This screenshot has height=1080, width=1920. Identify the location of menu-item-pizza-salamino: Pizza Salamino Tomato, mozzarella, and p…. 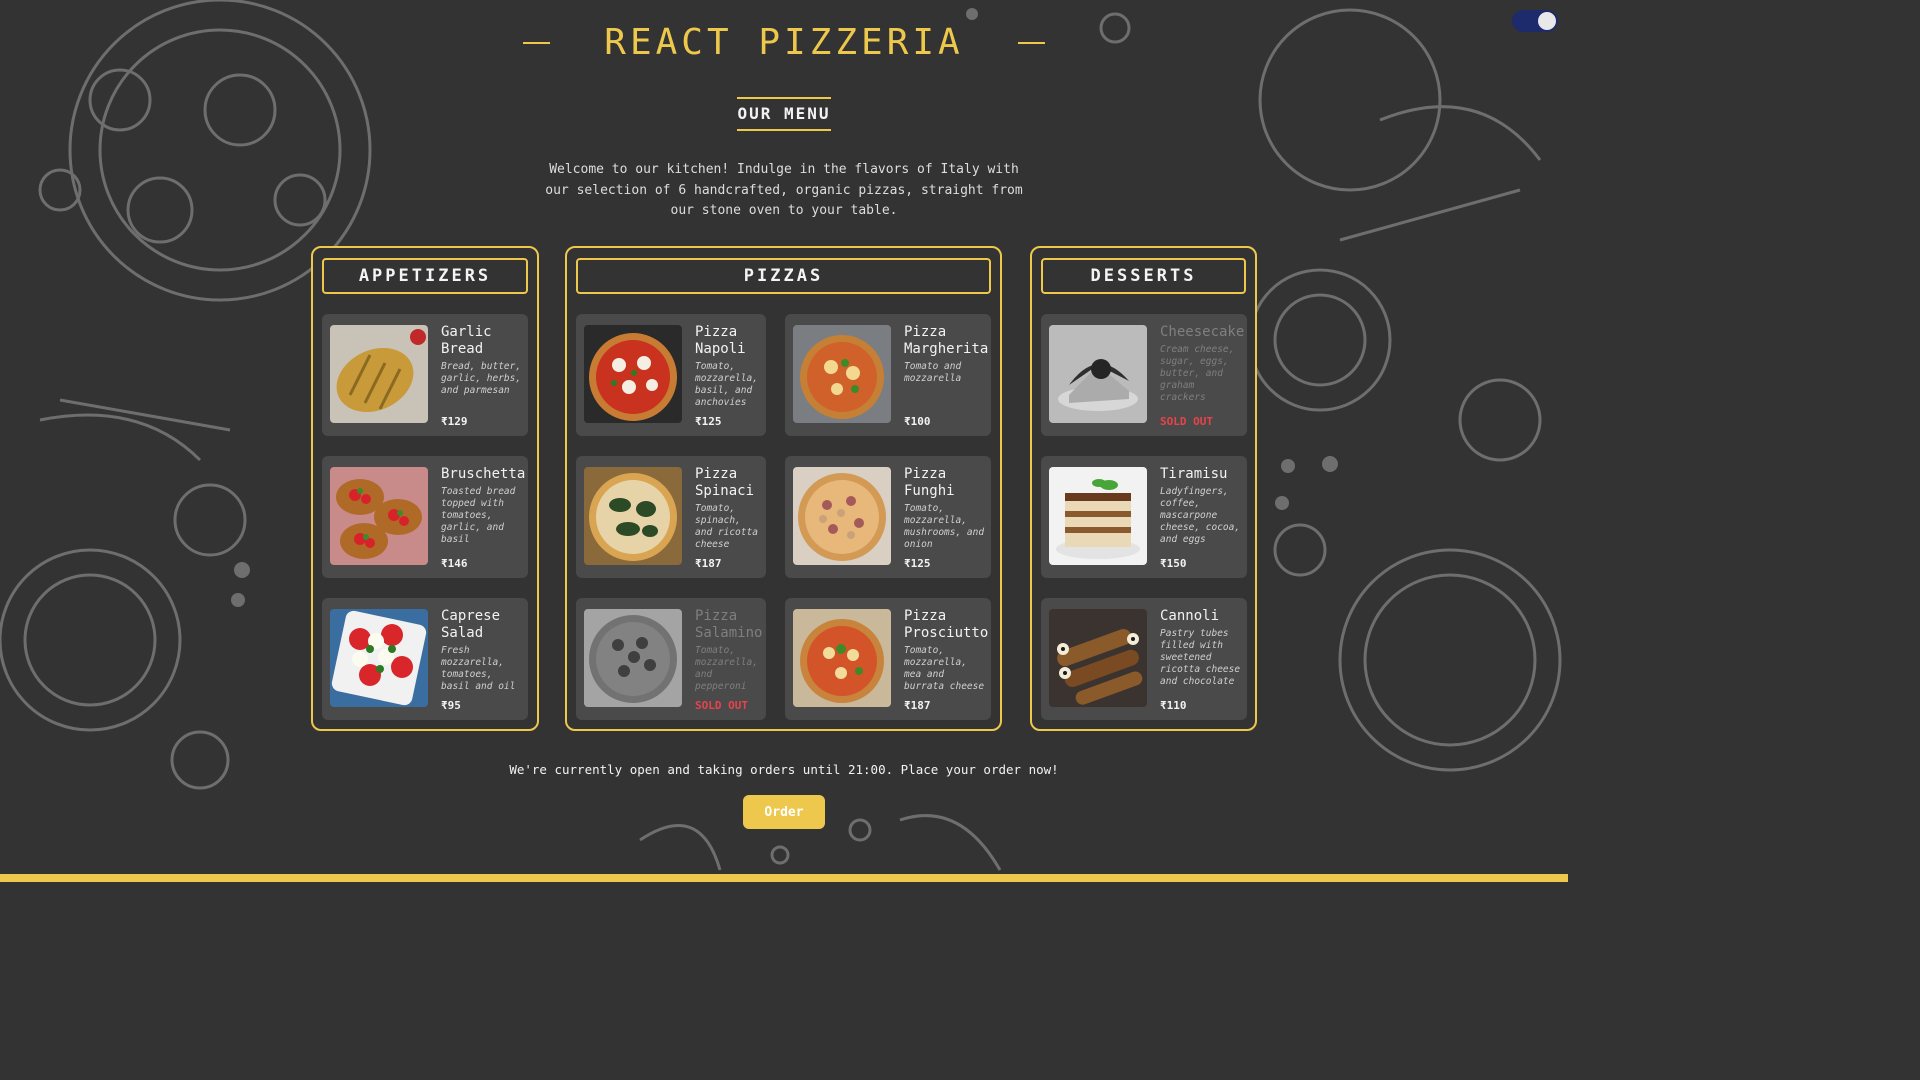
(671, 659).